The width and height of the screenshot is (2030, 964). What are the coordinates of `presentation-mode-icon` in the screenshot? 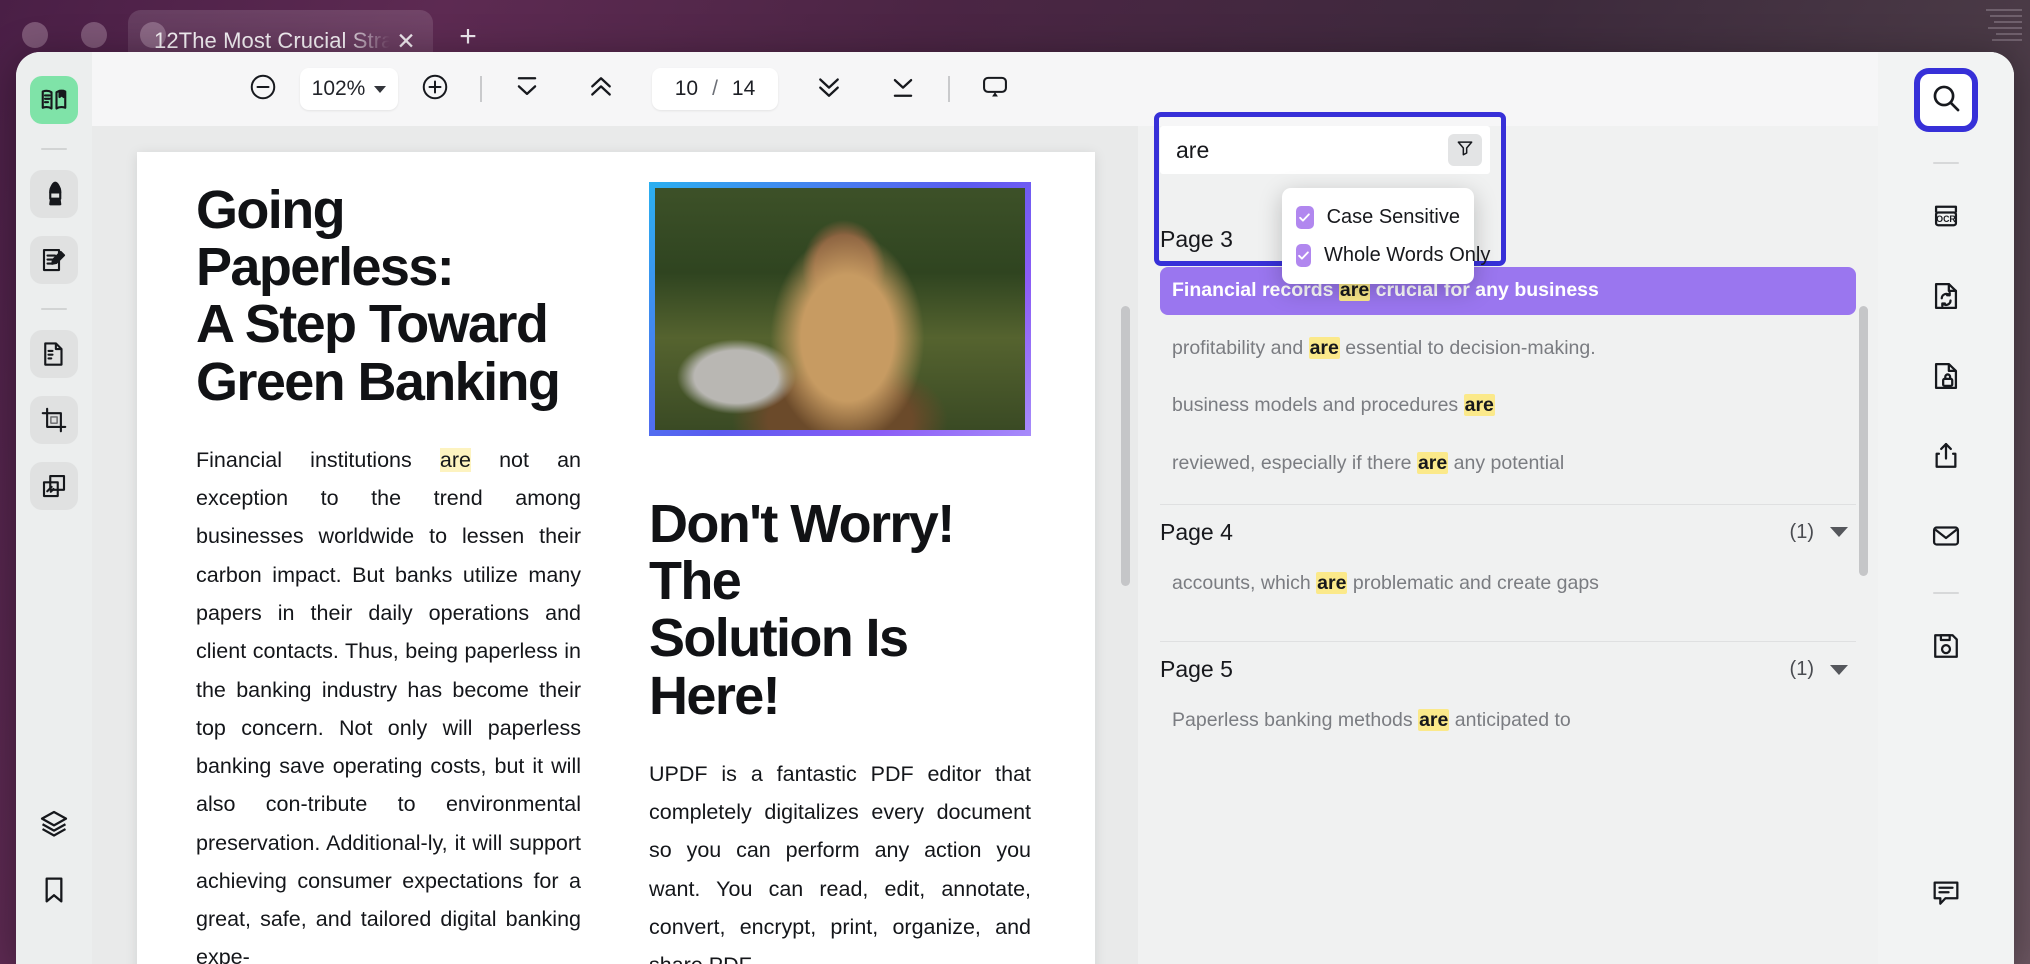 It's located at (995, 89).